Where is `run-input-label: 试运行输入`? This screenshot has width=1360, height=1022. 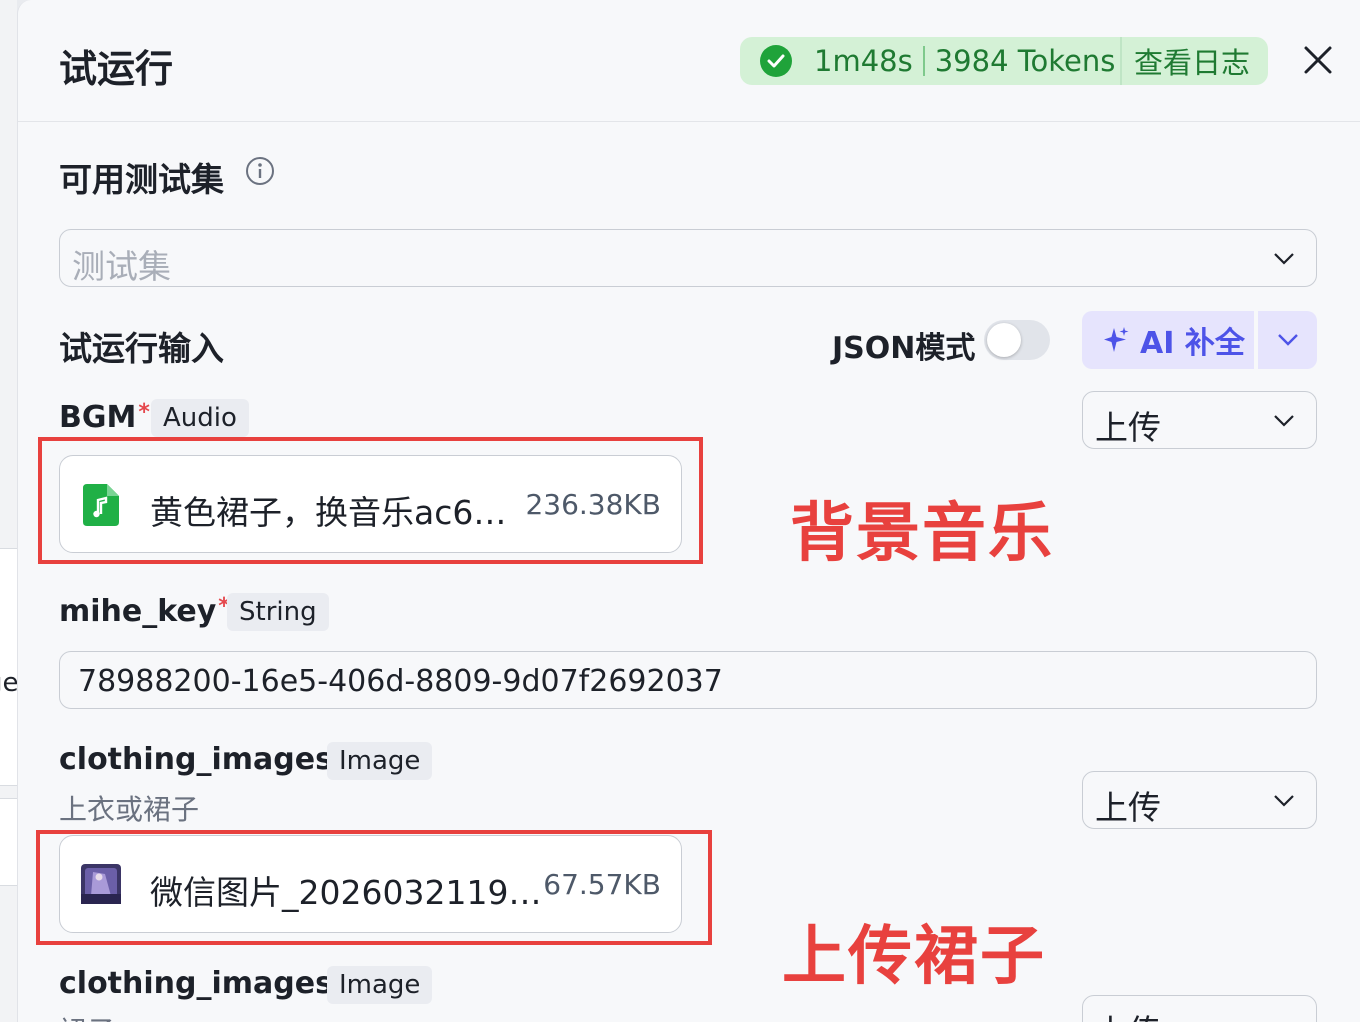
run-input-label: 试运行输入 is located at coordinates (141, 348).